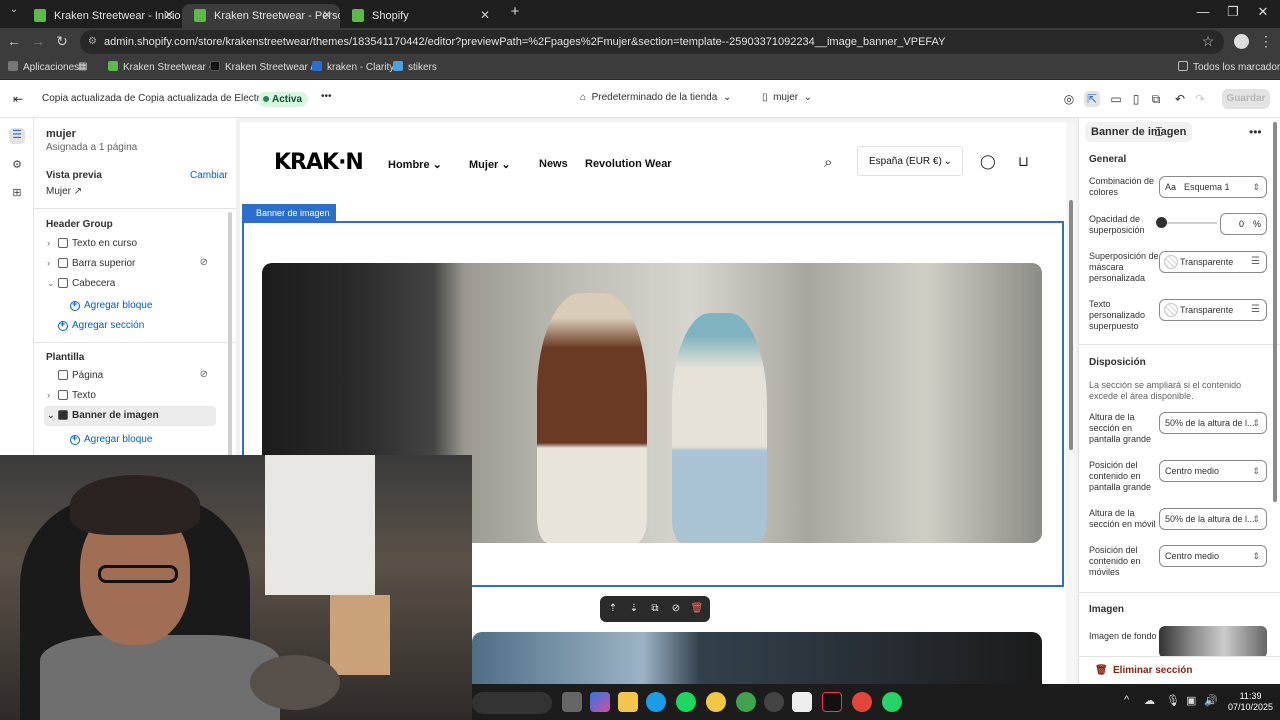 The height and width of the screenshot is (720, 1280). What do you see at coordinates (613, 609) in the screenshot?
I see `move-up-icon: ⇡` at bounding box center [613, 609].